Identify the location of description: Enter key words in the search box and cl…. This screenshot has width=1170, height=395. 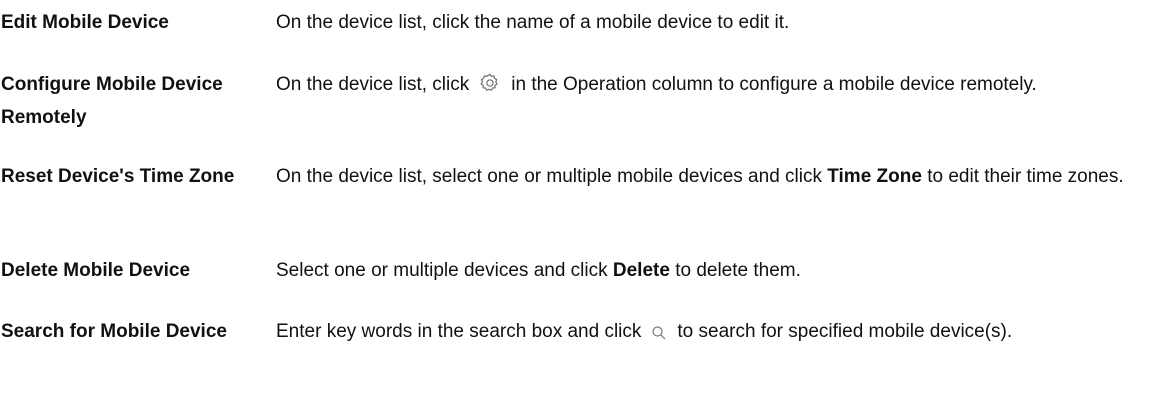
(723, 333).